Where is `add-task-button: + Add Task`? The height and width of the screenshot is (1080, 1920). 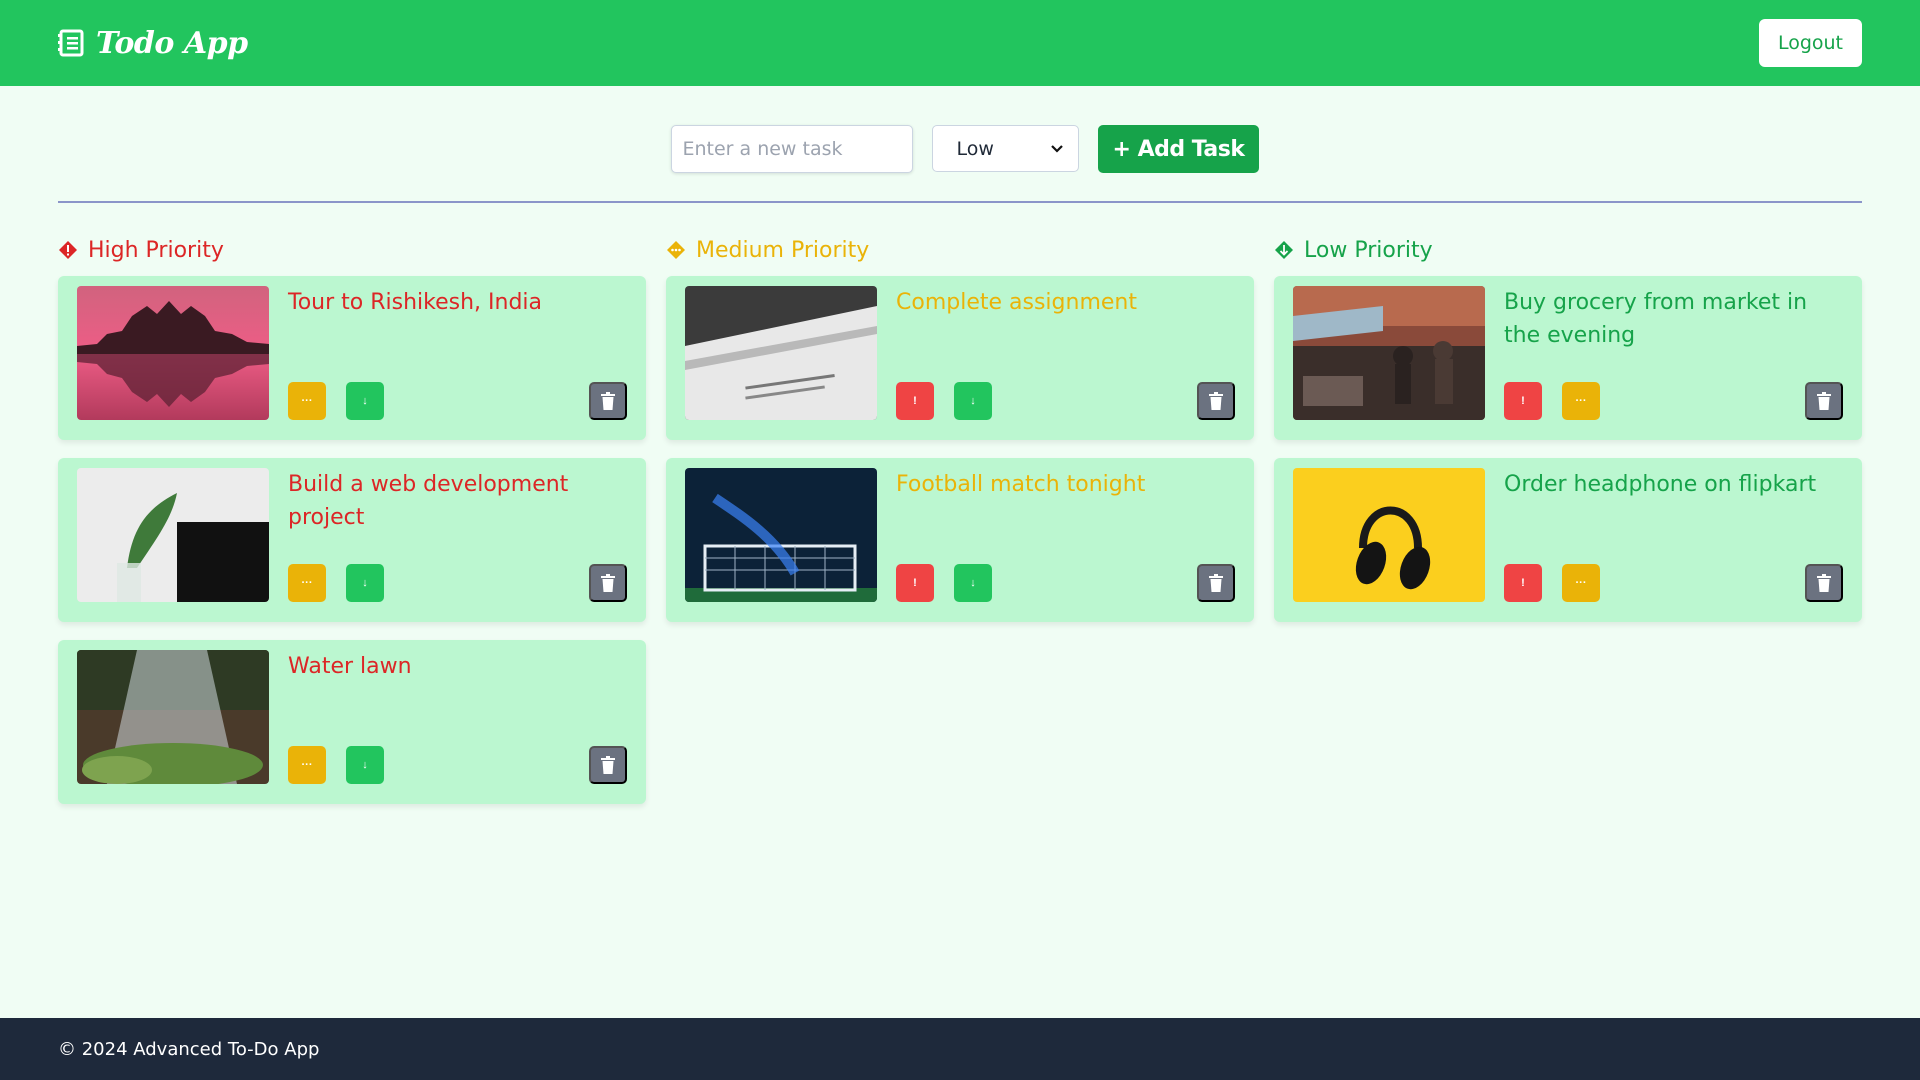
add-task-button: + Add Task is located at coordinates (1178, 149).